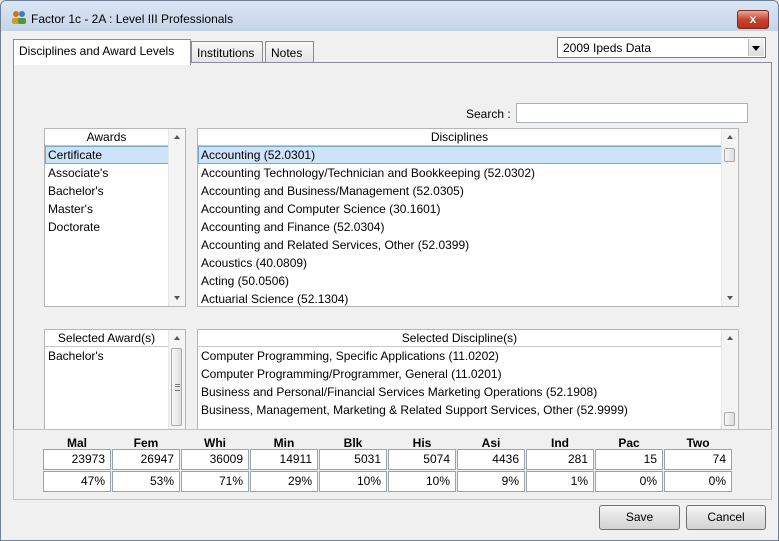  I want to click on data-source-dropdown: 2009 Ipeds Data, so click(661, 47).